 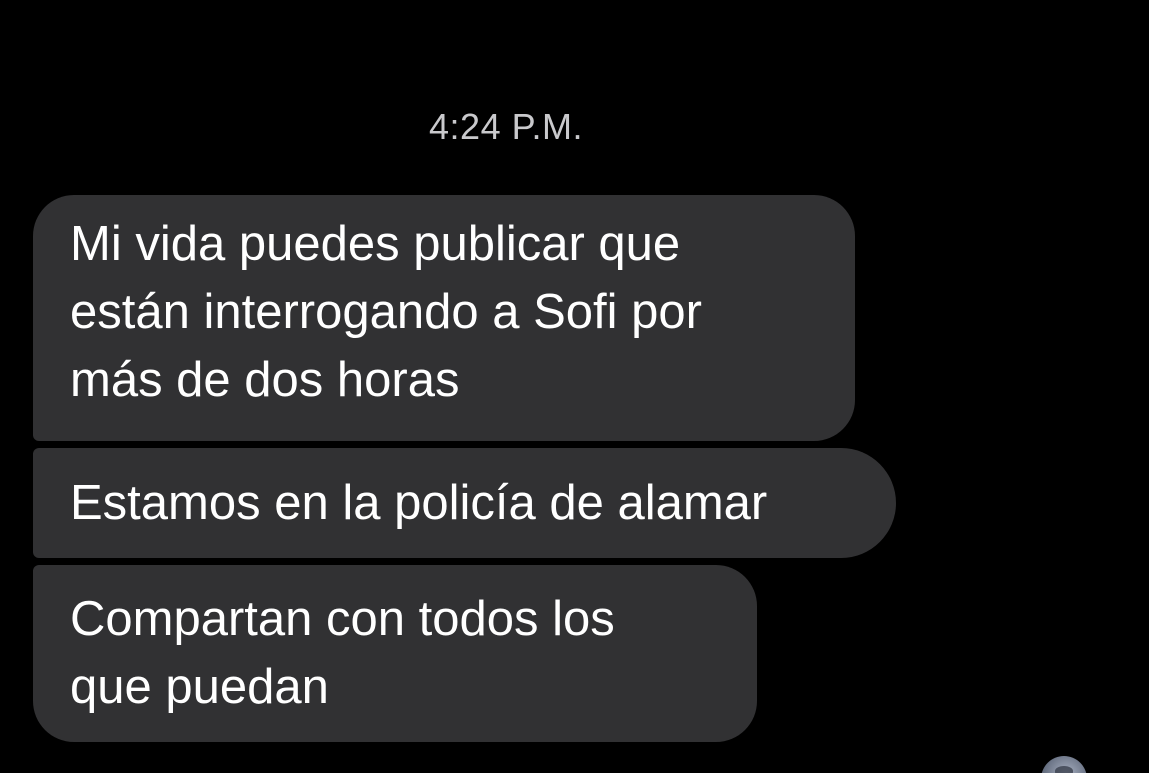 I want to click on message-bubble: Estamos en la policía de alamar, so click(x=464, y=503).